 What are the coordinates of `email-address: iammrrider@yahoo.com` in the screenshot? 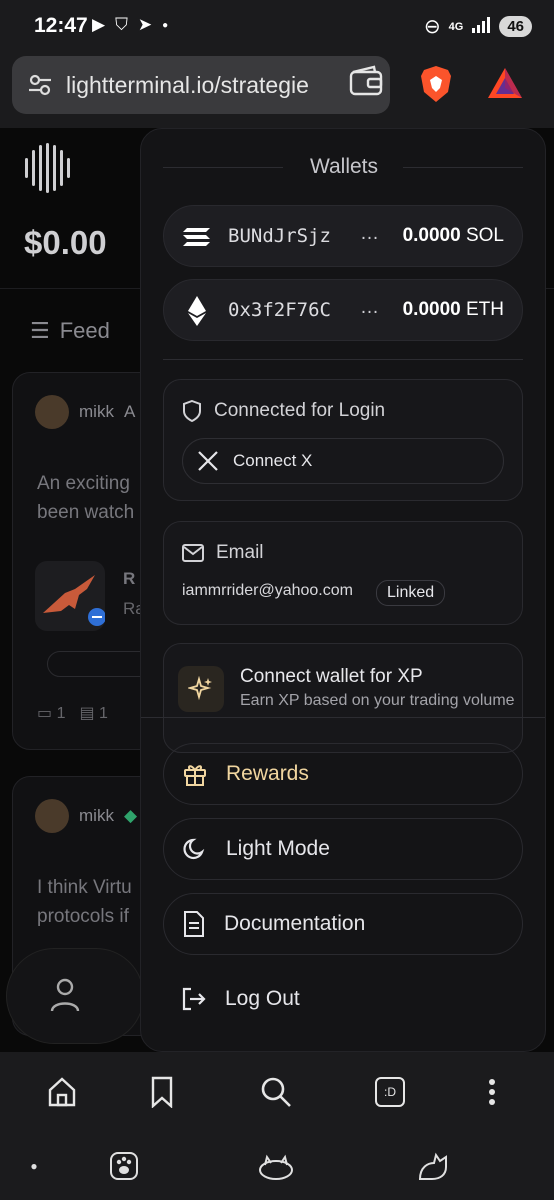 It's located at (267, 590).